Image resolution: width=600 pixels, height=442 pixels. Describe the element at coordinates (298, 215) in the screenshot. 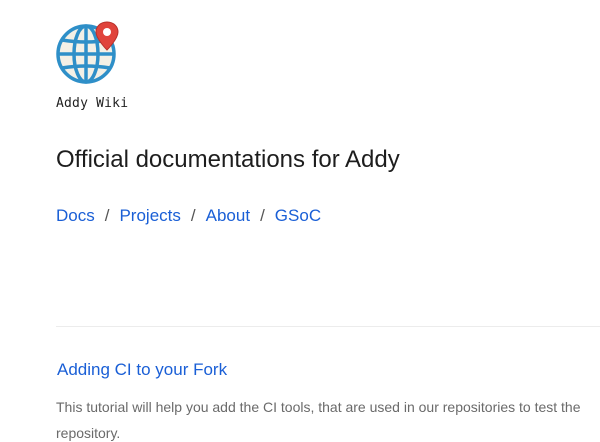

I see `nav-link-gsoc: GSoC` at that location.